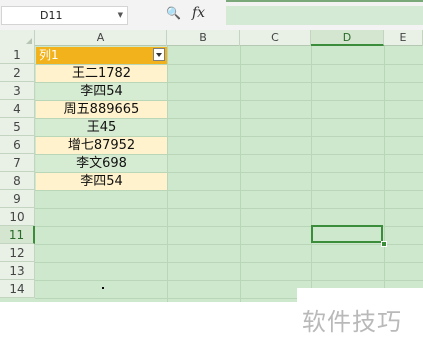  What do you see at coordinates (17, 127) in the screenshot?
I see `row-header-5: 5` at bounding box center [17, 127].